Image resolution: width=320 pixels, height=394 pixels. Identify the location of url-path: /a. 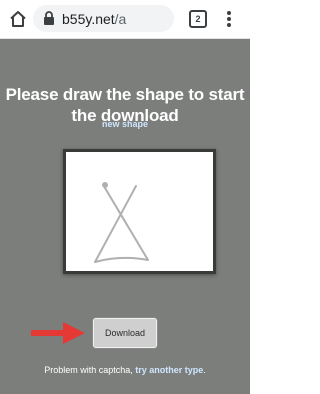
(120, 19).